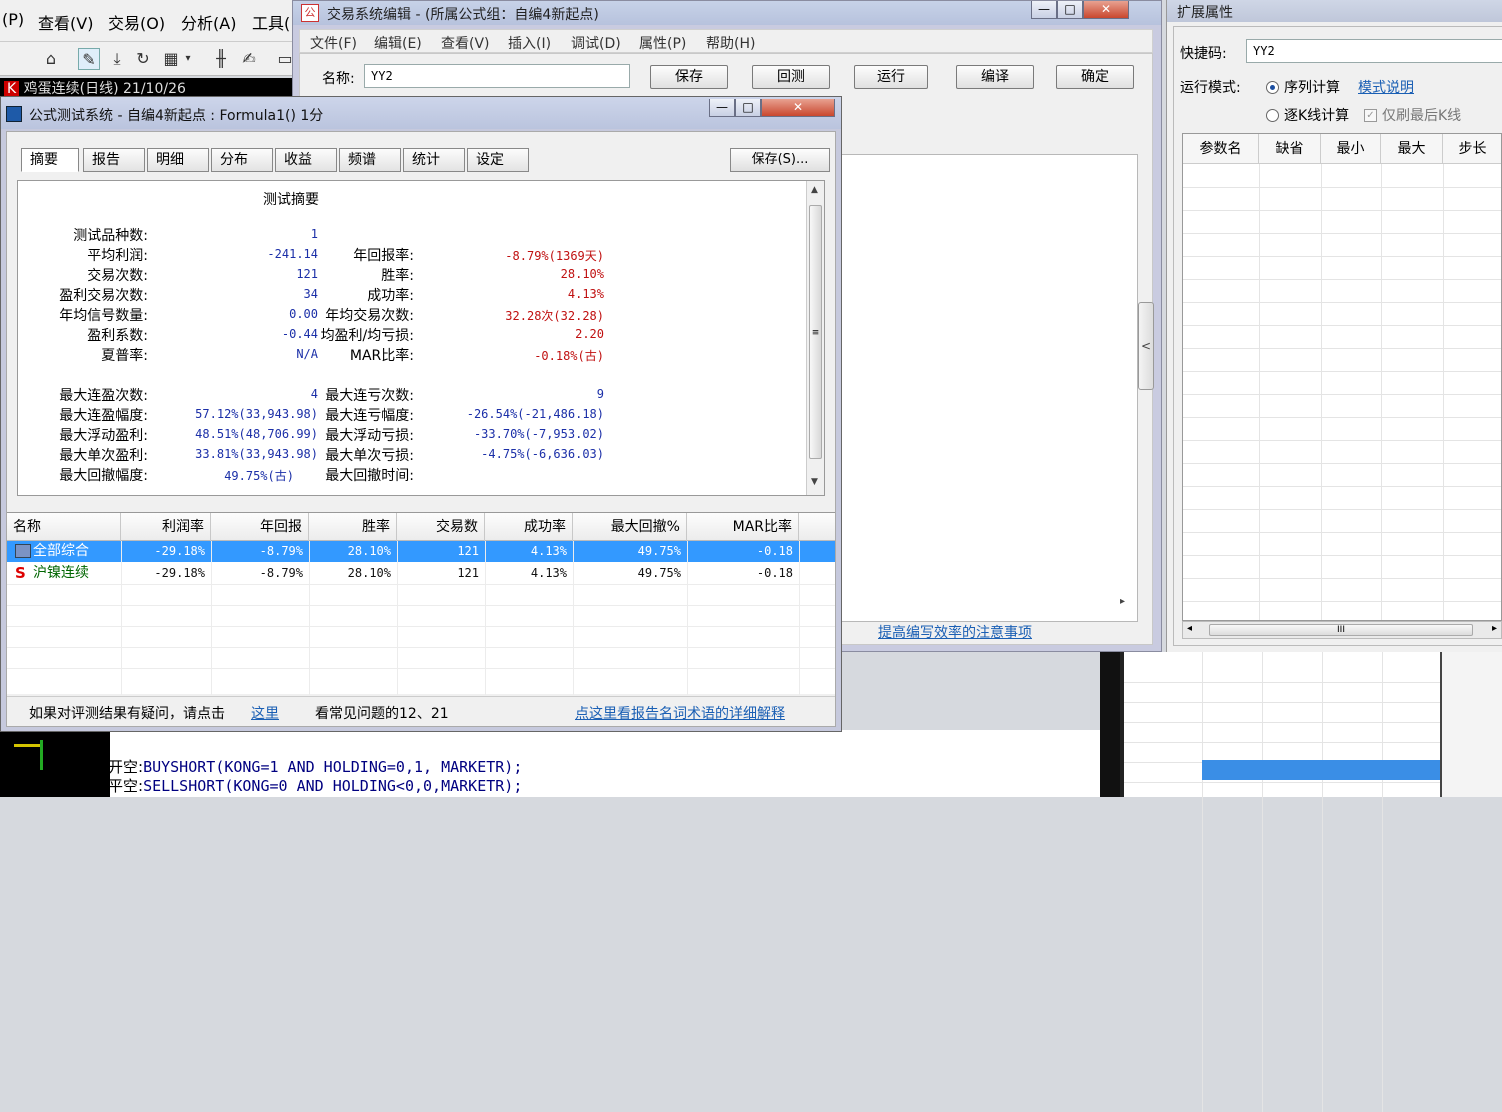 The image size is (1502, 1112). Describe the element at coordinates (630, 527) in the screenshot. I see `col-max-drawdown: 最大回撤%` at that location.